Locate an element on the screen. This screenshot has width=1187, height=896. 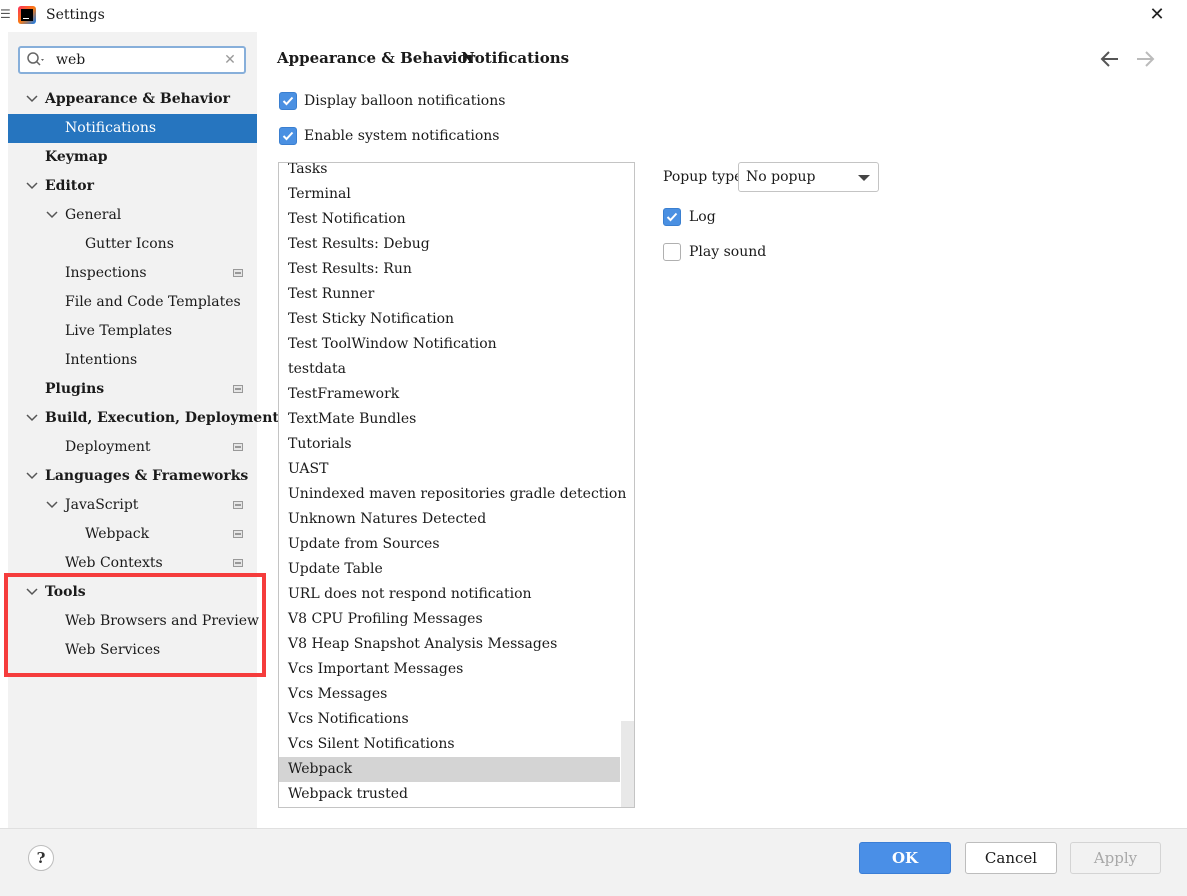
list-item: Test ToolWindow Notification is located at coordinates (449, 344).